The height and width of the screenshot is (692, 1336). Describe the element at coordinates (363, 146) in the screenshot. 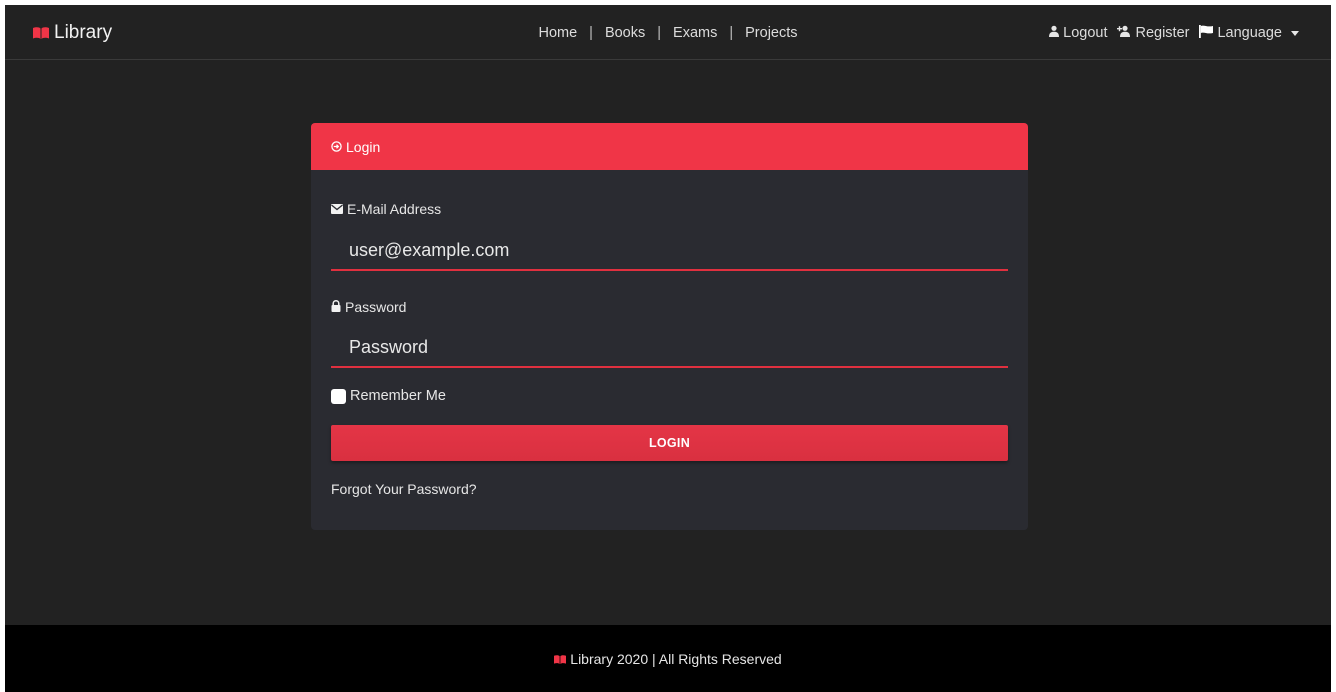

I see `login-card-title: Login` at that location.